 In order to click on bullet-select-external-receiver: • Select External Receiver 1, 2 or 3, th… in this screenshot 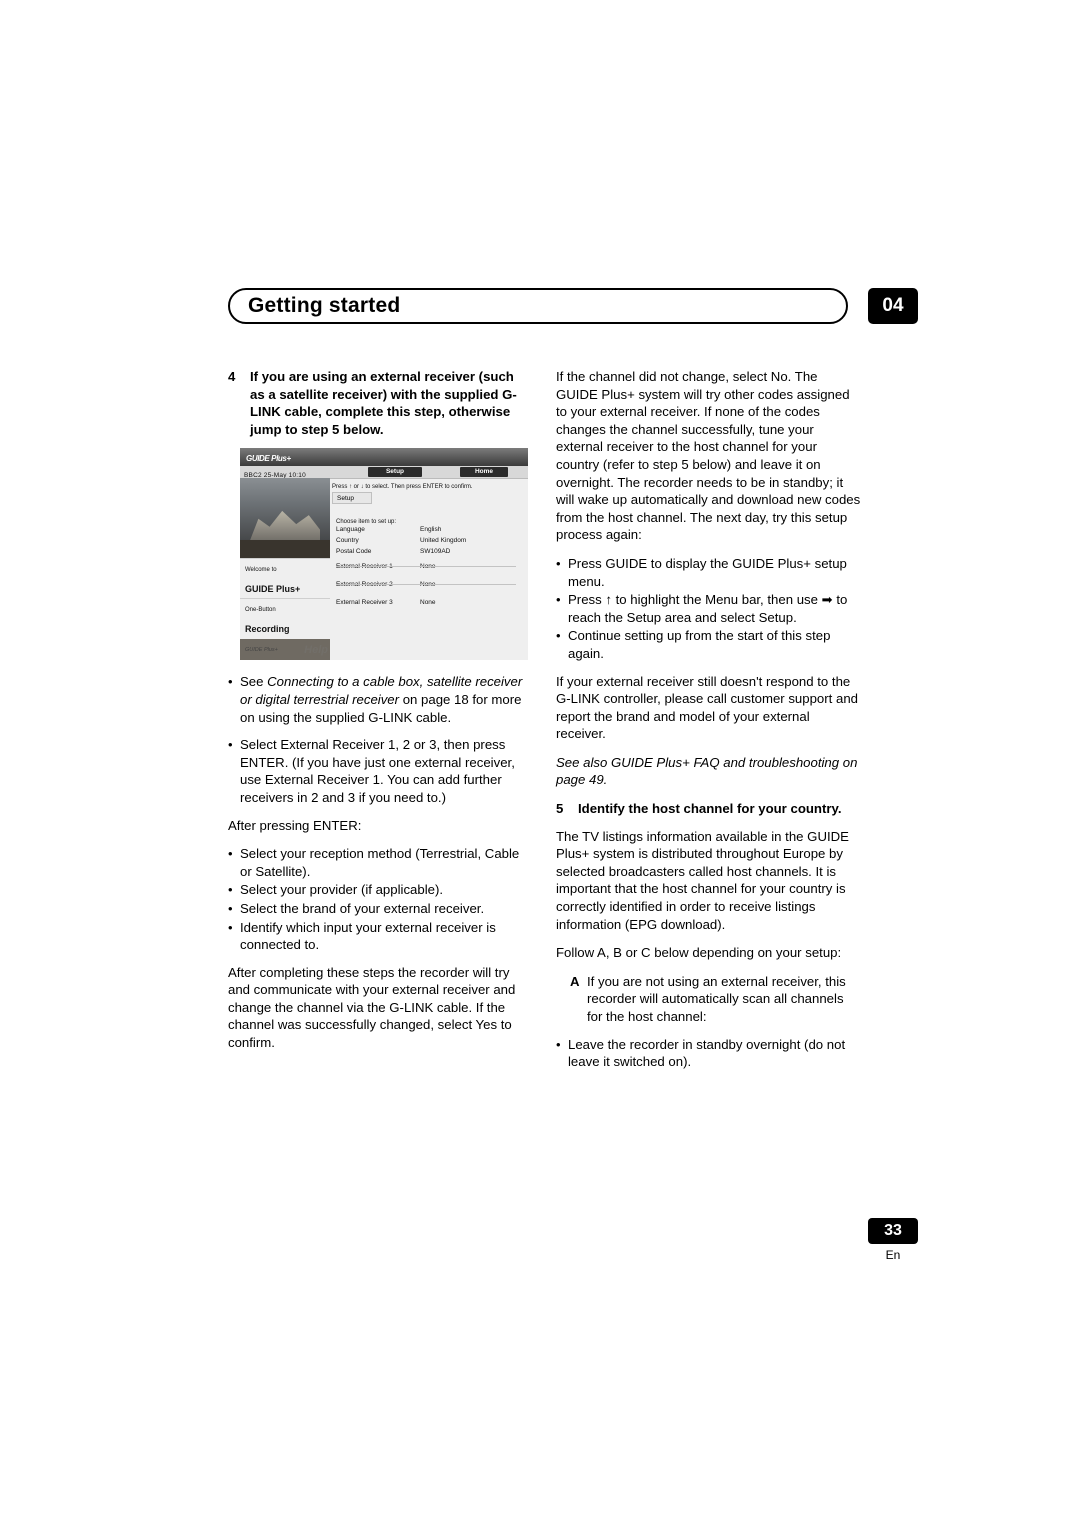, I will do `click(378, 771)`.